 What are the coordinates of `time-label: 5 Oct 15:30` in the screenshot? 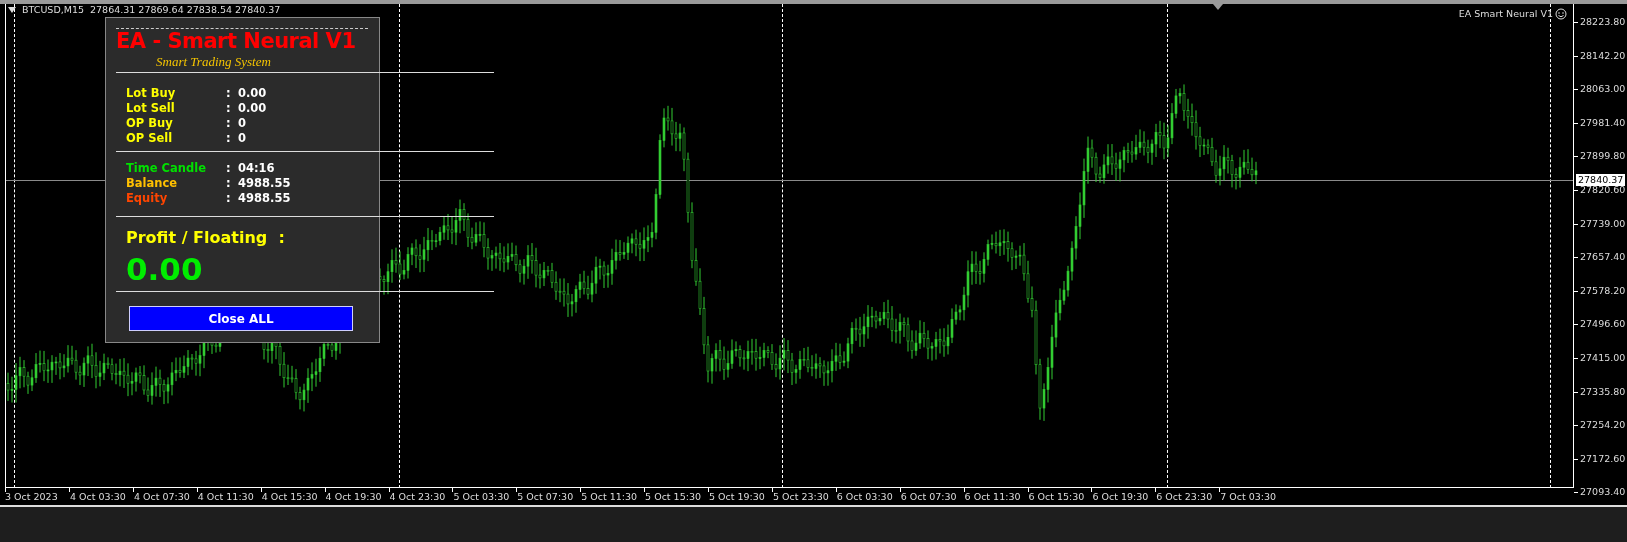 It's located at (673, 497).